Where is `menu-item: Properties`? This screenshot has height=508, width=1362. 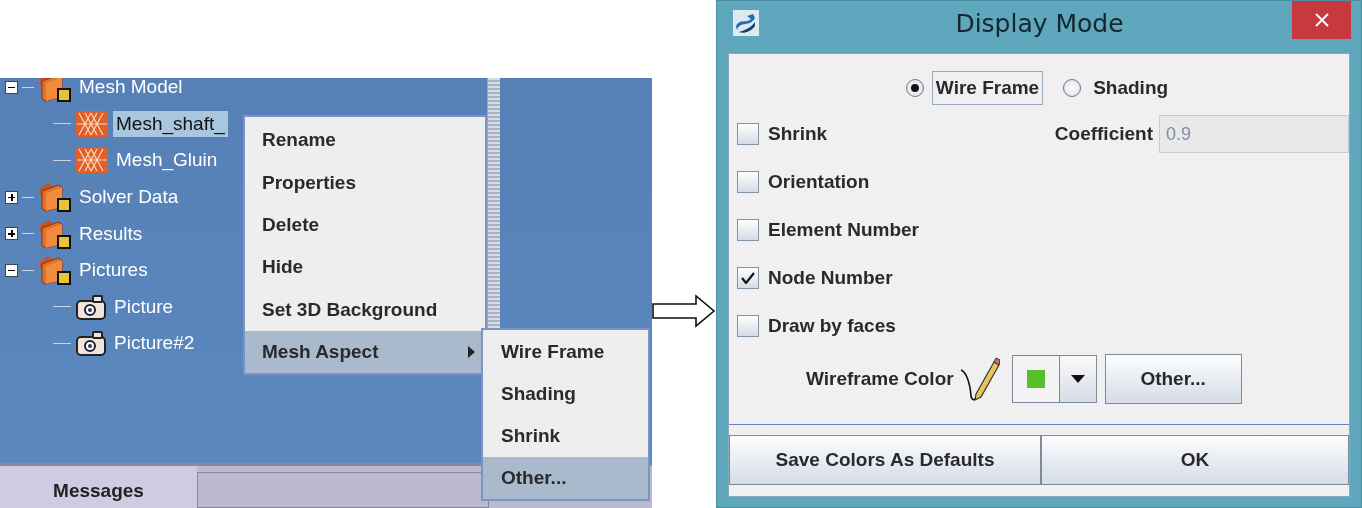
menu-item: Properties is located at coordinates (365, 182).